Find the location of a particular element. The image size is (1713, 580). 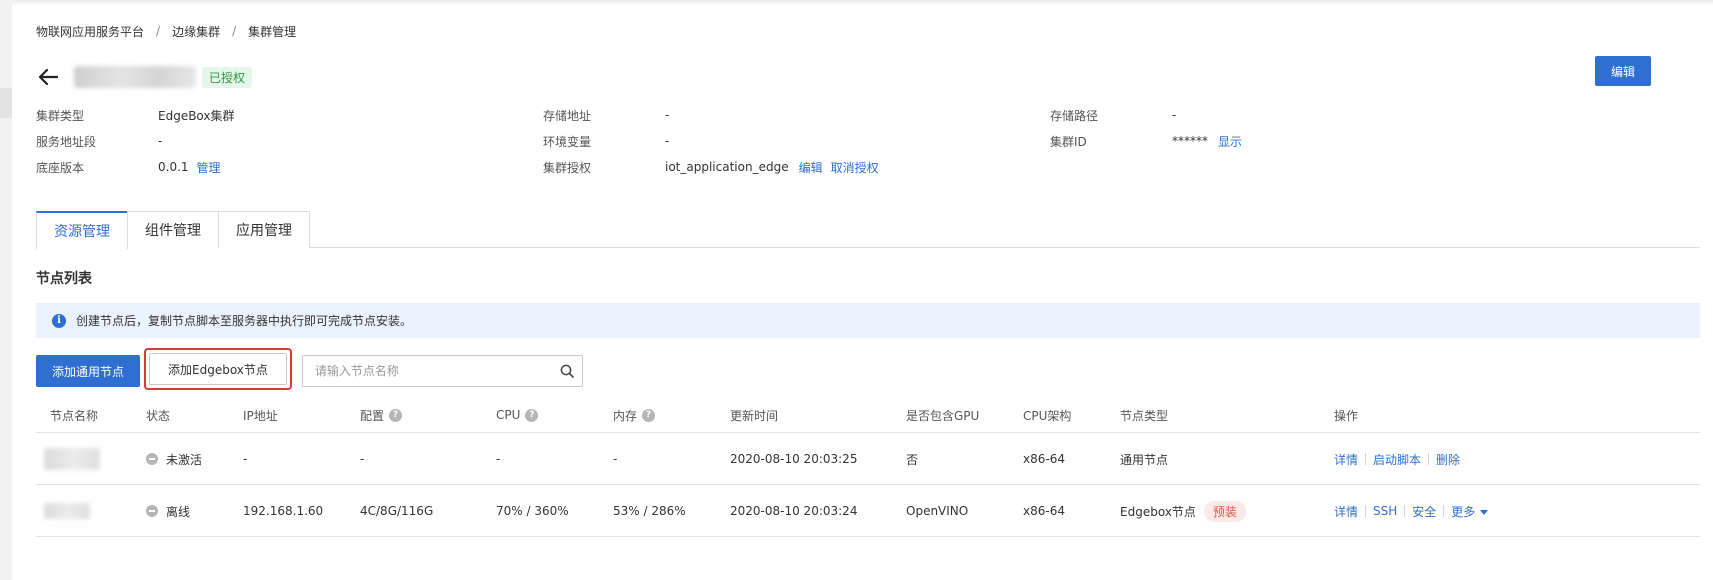

cluster-type-field: 集群类型 EdgeBox集群 is located at coordinates (135, 115).